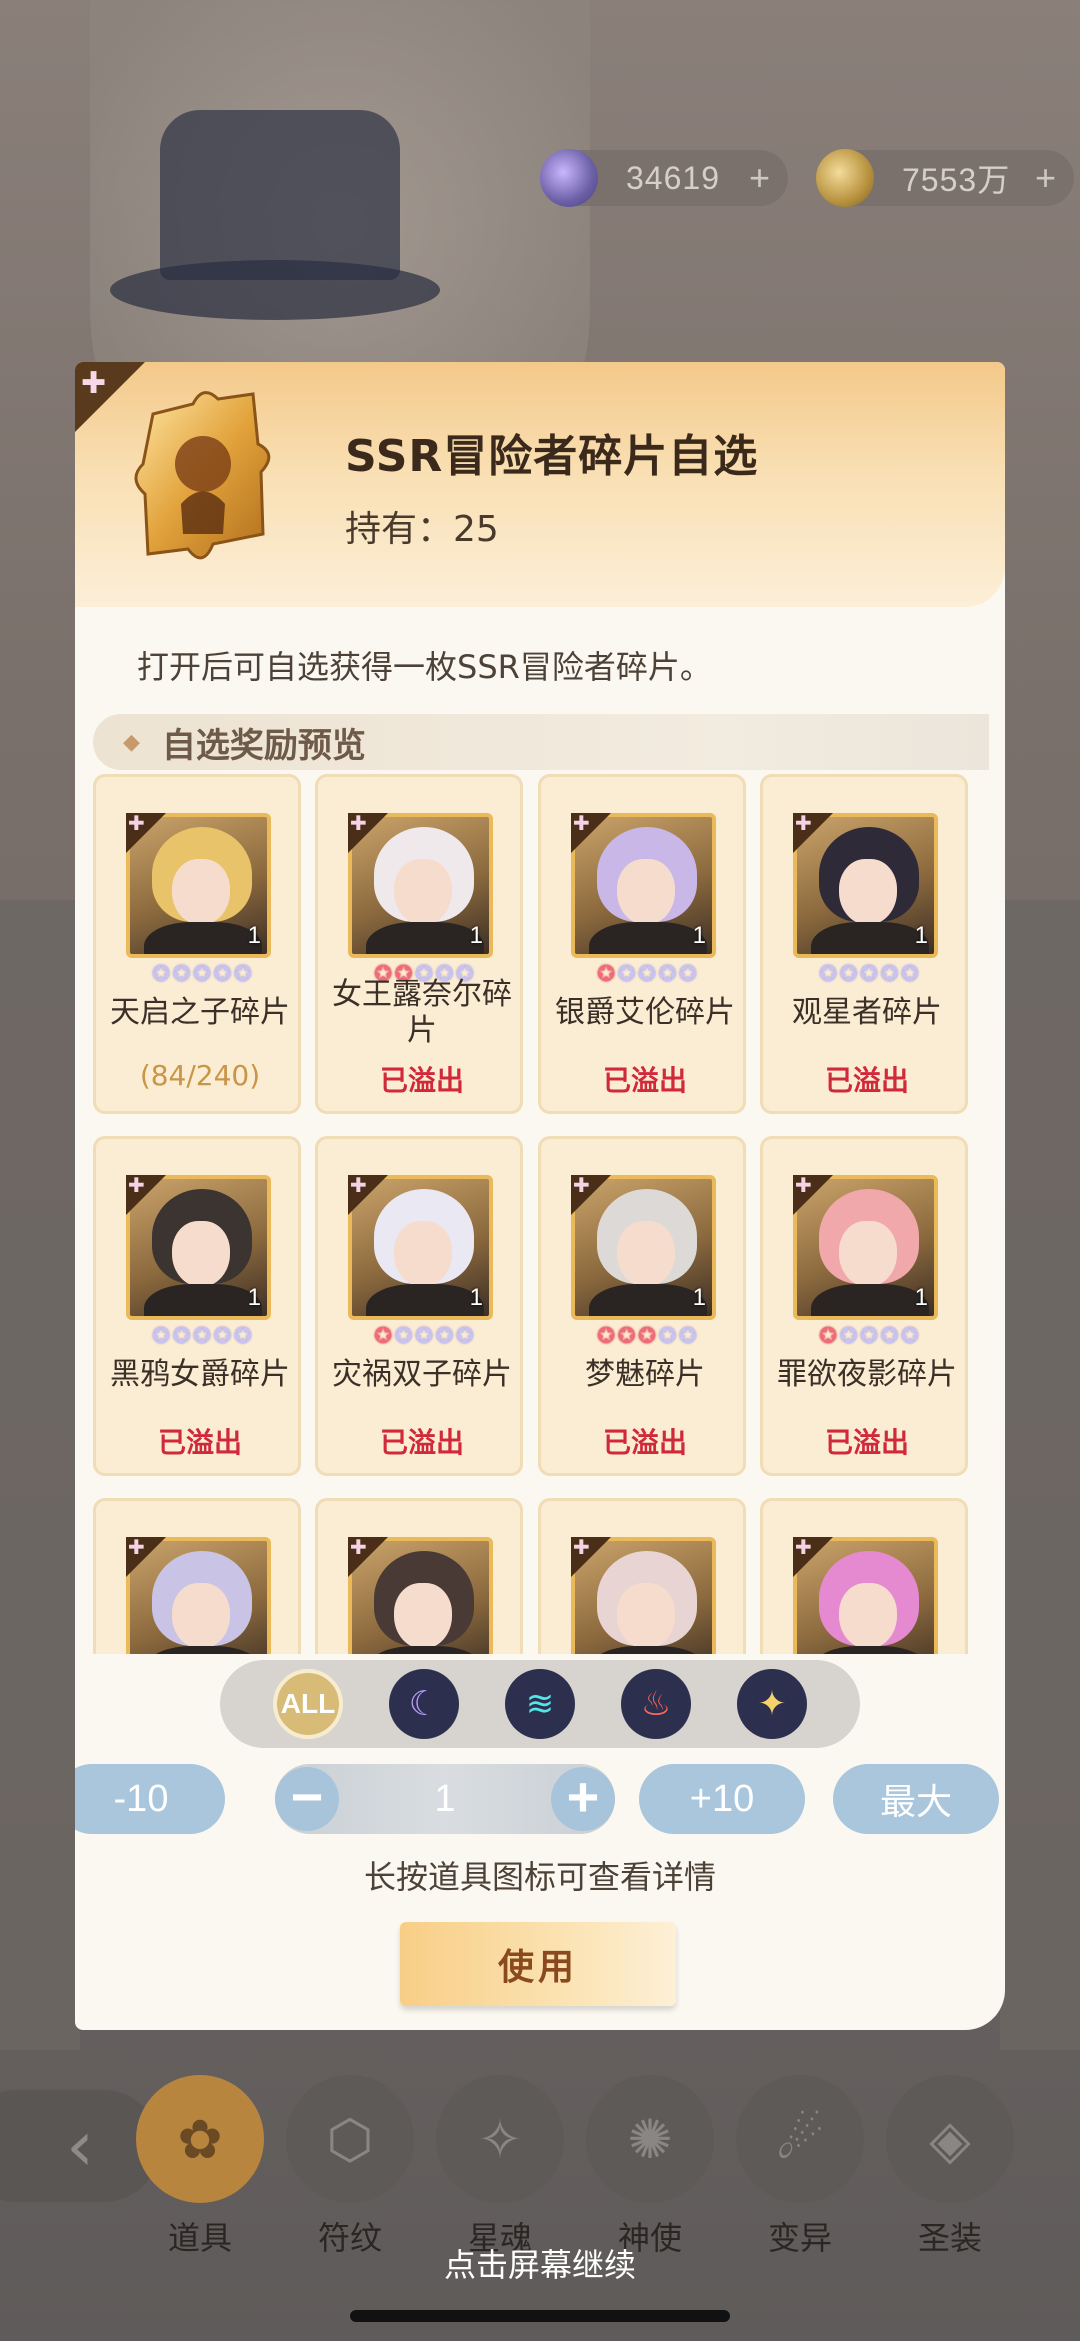 The height and width of the screenshot is (2341, 1080). I want to click on nav-item: ◈ 圣装, so click(950, 2167).